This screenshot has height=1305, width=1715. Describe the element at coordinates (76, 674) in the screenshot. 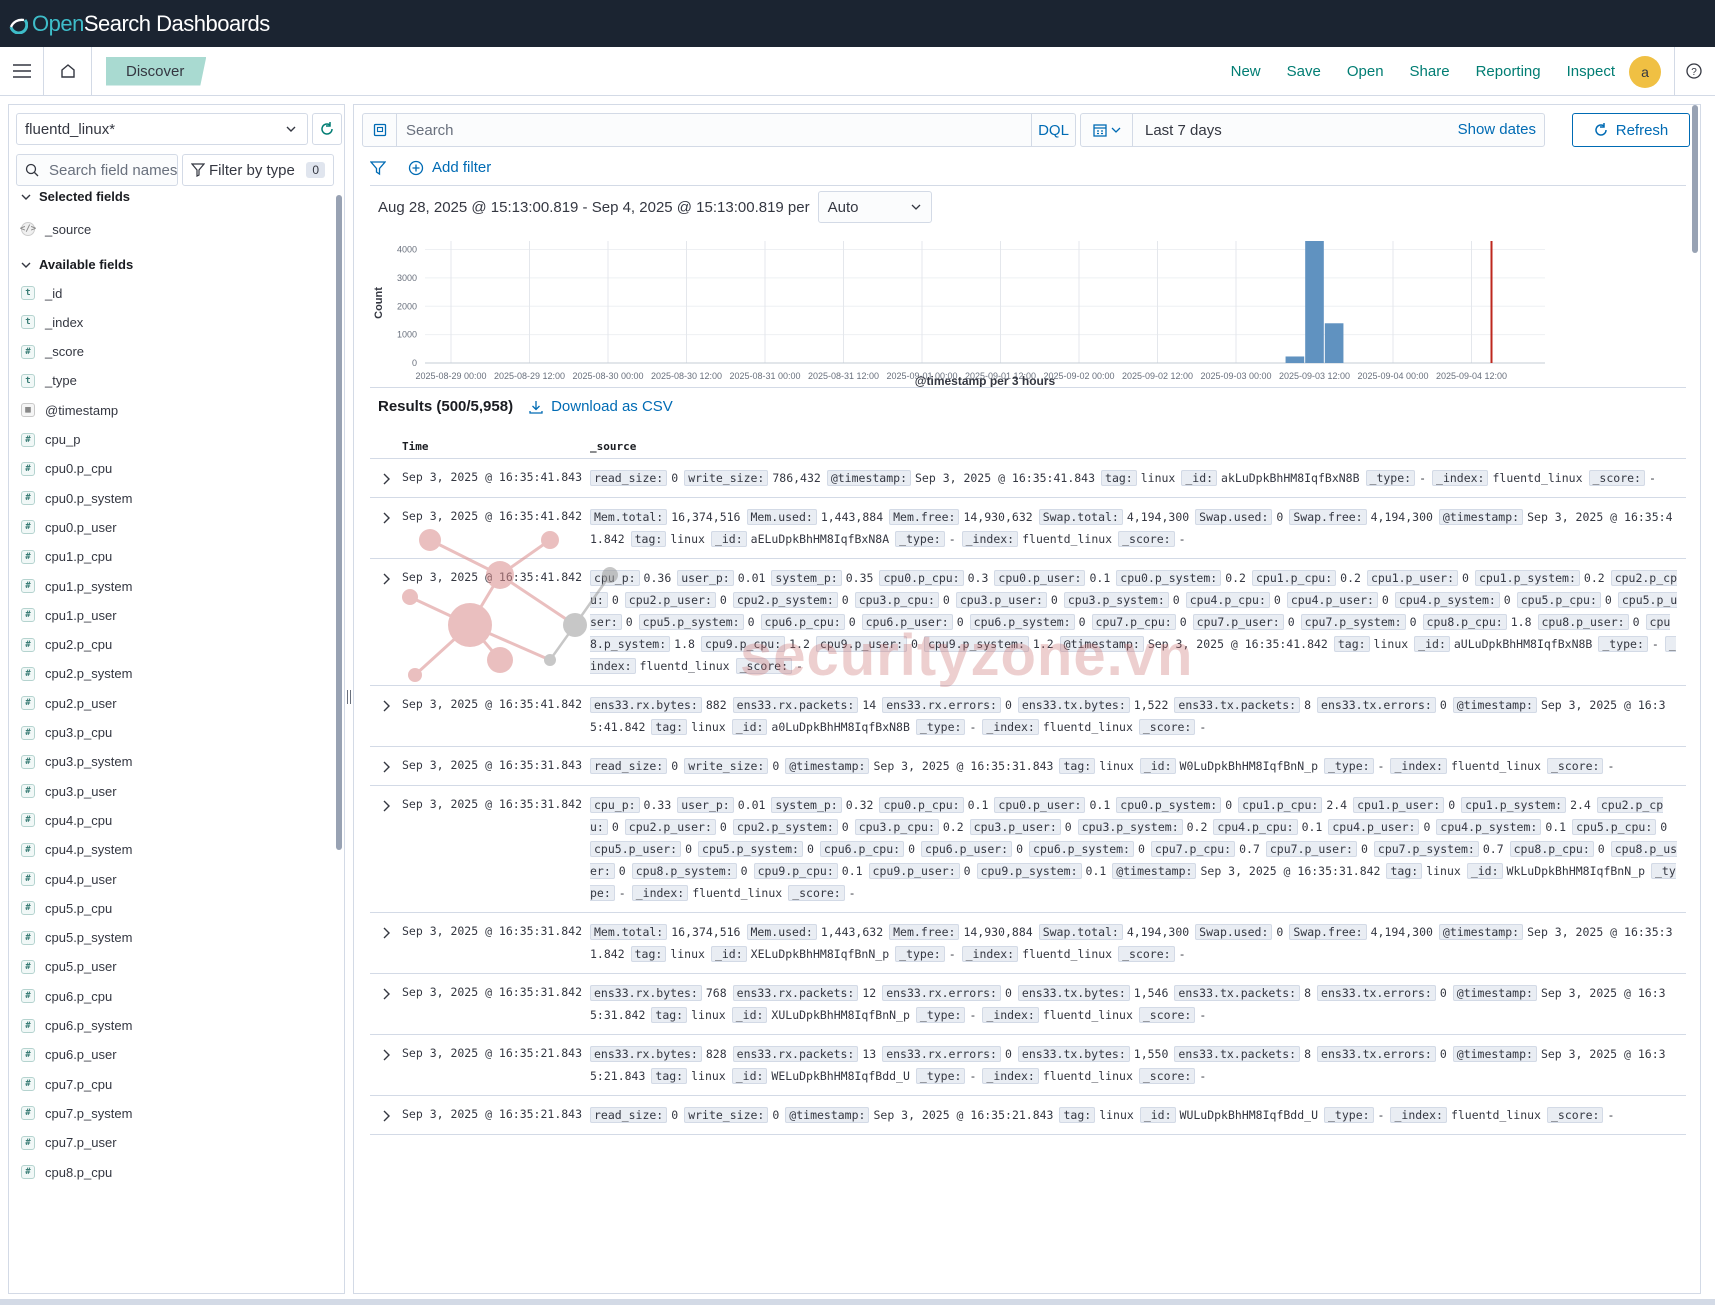

I see `field-item: # cpu2.p_system` at that location.